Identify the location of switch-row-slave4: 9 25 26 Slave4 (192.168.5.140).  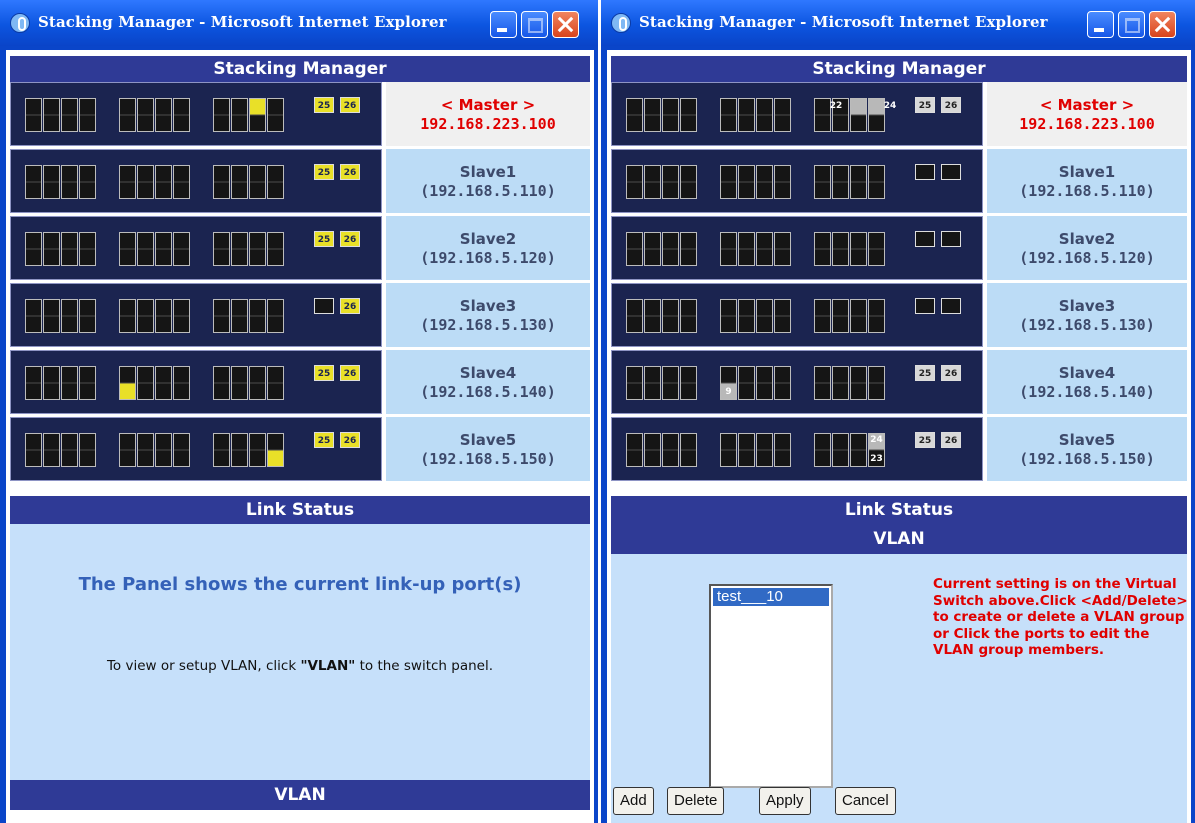
(899, 382).